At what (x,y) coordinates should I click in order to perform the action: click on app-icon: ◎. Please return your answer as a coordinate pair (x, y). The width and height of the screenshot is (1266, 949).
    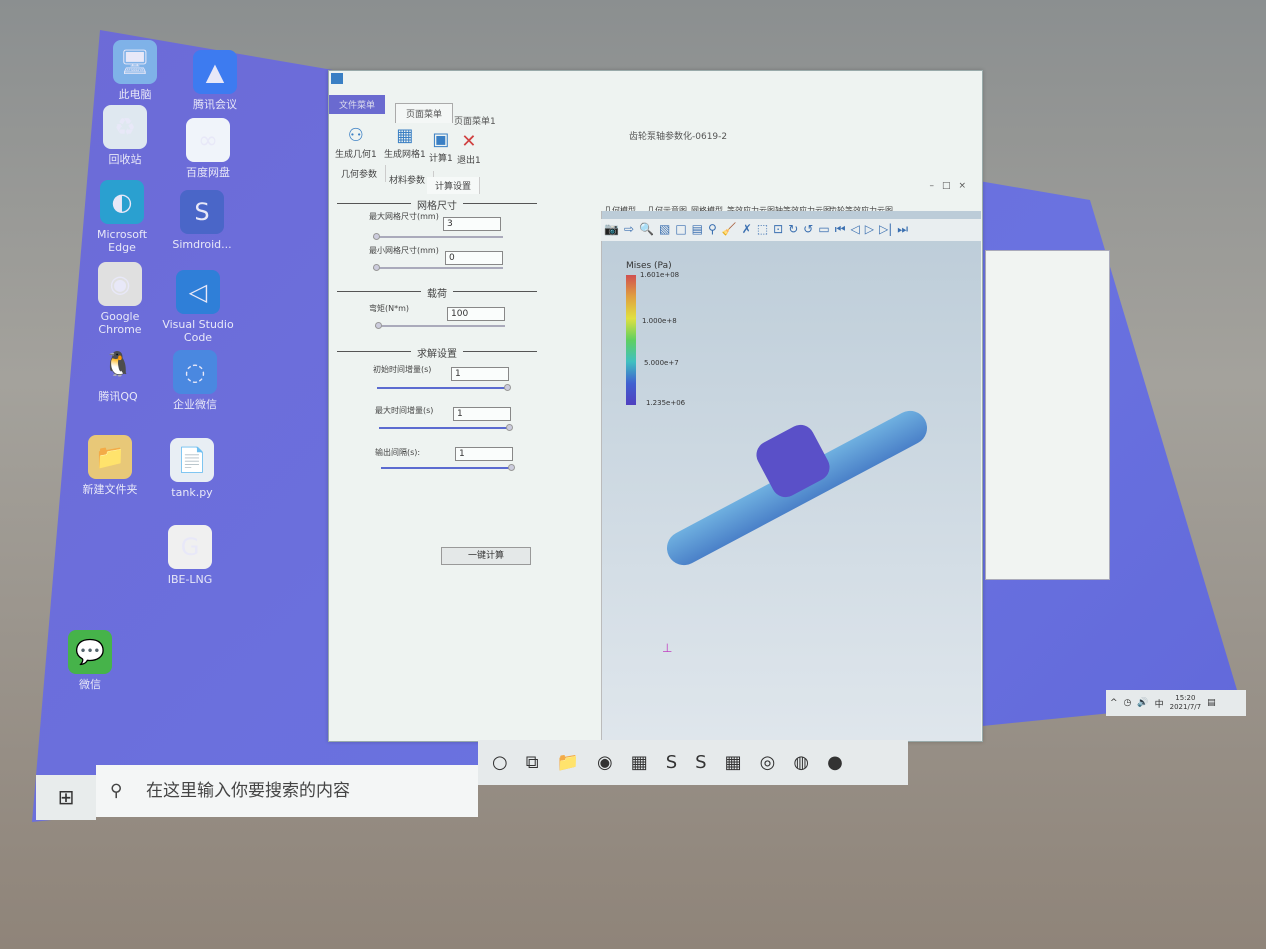
    Looking at the image, I should click on (768, 762).